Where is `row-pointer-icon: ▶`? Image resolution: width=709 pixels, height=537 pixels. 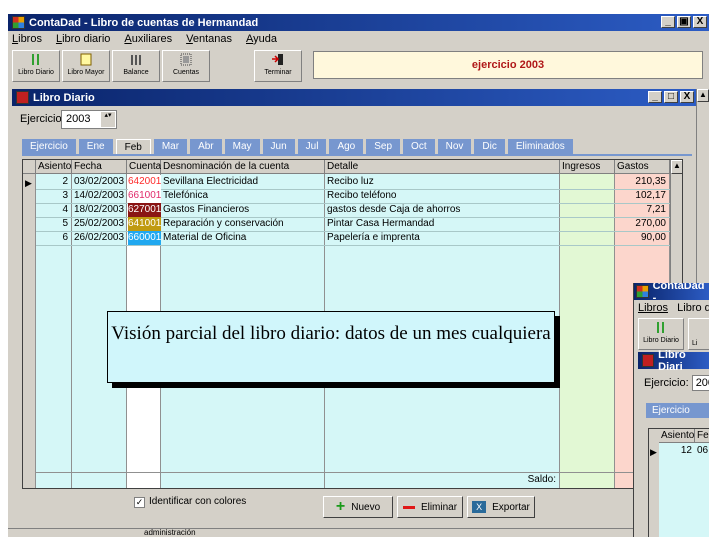 row-pointer-icon: ▶ is located at coordinates (28, 183).